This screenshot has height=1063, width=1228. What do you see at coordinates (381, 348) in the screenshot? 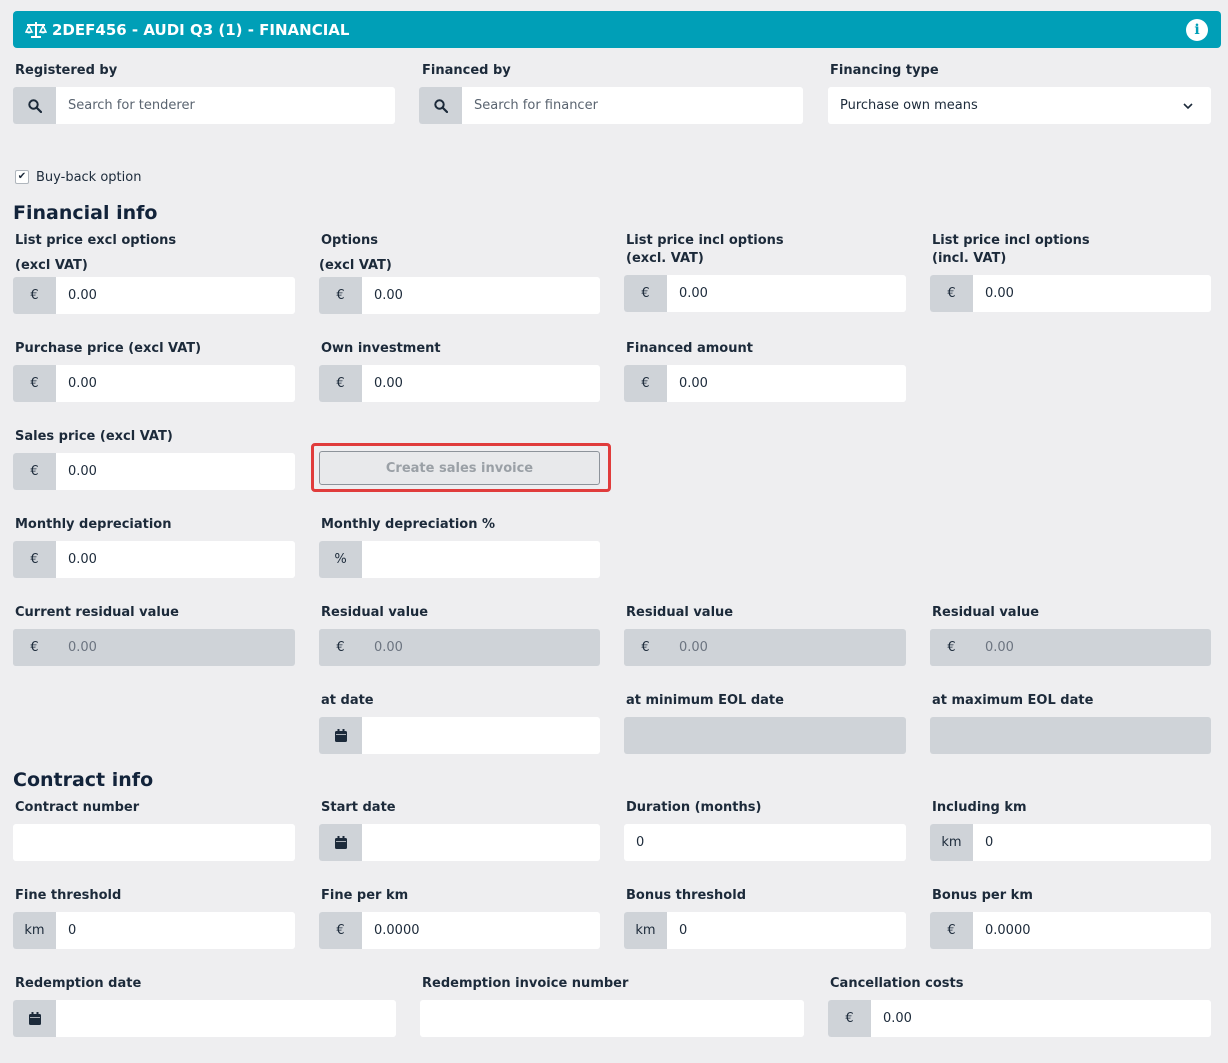
I see `own-investment-label: Own investment` at bounding box center [381, 348].